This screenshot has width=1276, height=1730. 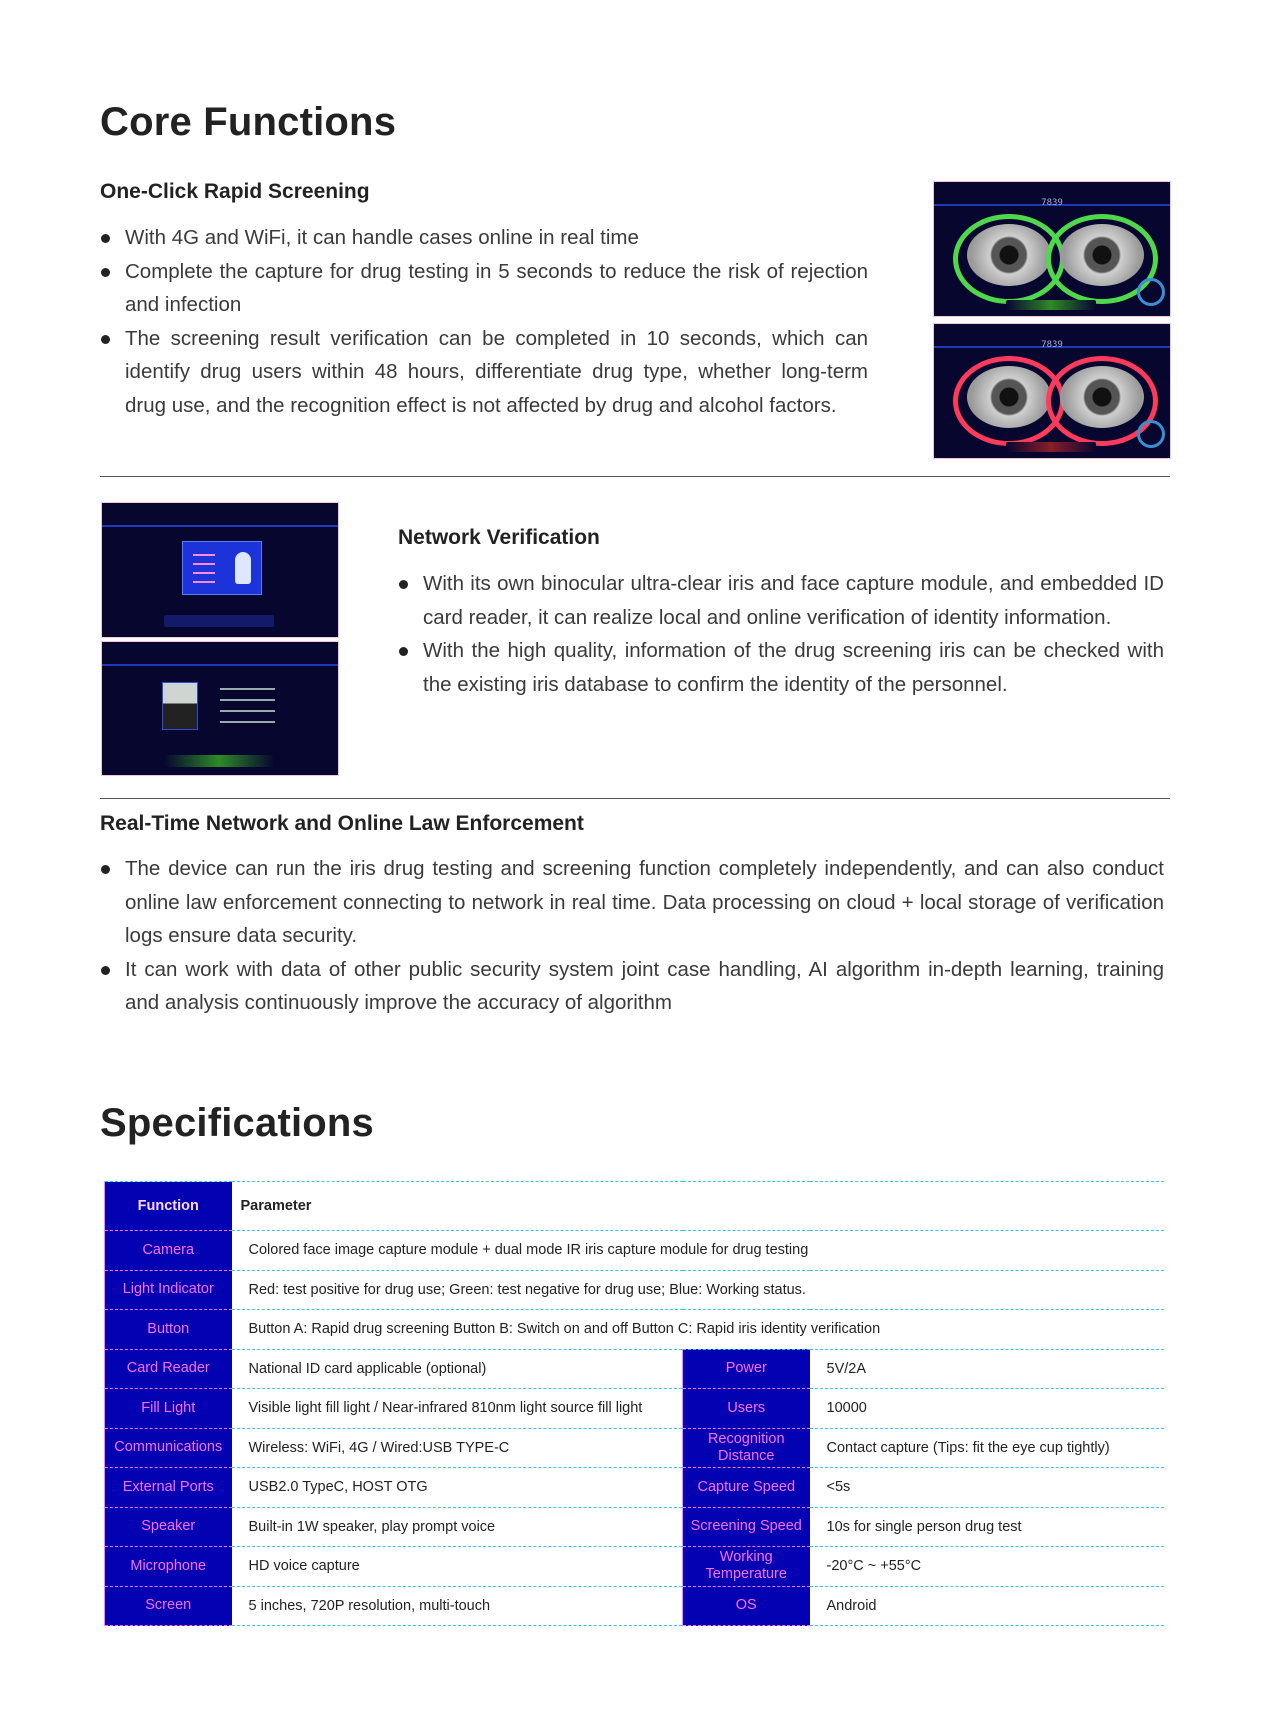 What do you see at coordinates (457, 1566) in the screenshot?
I see `spec-value: HD voice capture` at bounding box center [457, 1566].